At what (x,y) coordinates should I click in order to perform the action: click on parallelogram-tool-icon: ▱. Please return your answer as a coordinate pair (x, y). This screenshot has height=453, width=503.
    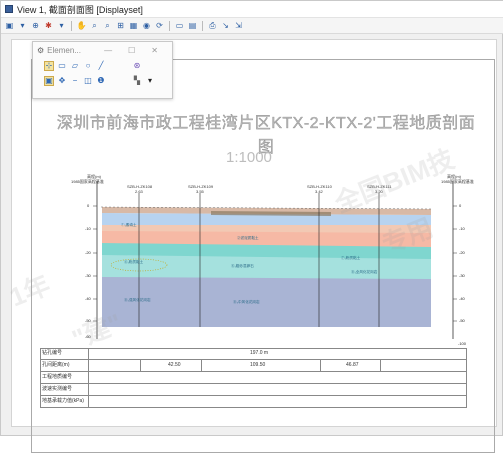
    Looking at the image, I should click on (75, 66).